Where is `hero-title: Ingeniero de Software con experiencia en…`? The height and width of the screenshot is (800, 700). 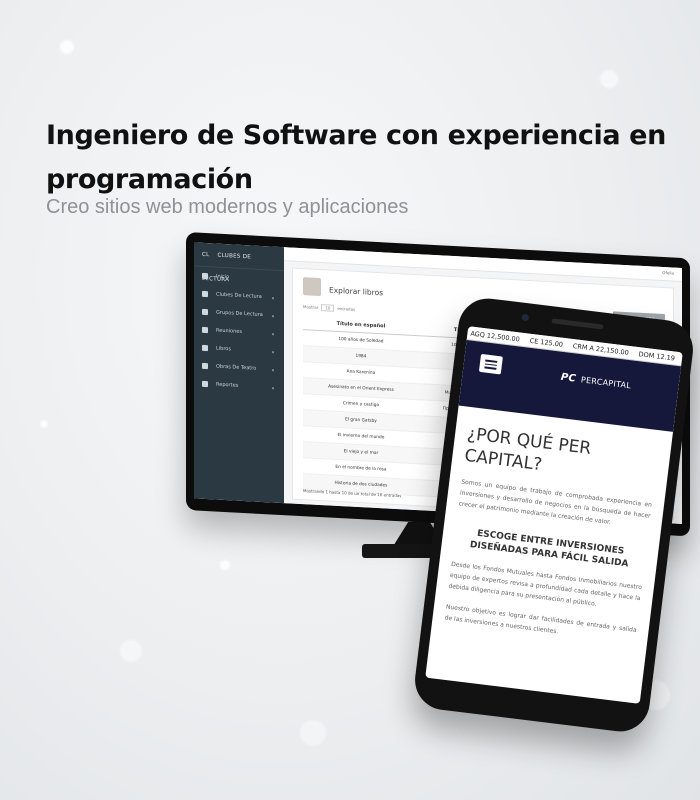
hero-title: Ingeniero de Software con experiencia en… is located at coordinates (356, 157).